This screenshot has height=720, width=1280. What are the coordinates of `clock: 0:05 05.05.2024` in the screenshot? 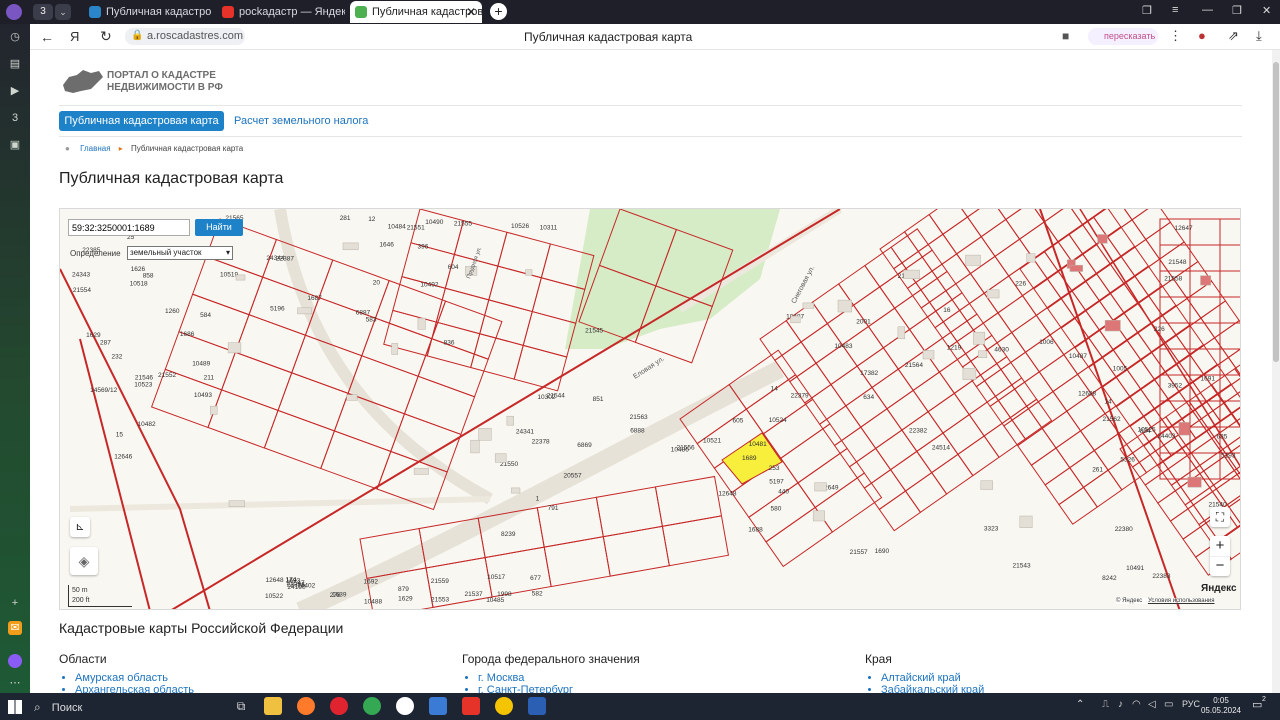 It's located at (1221, 706).